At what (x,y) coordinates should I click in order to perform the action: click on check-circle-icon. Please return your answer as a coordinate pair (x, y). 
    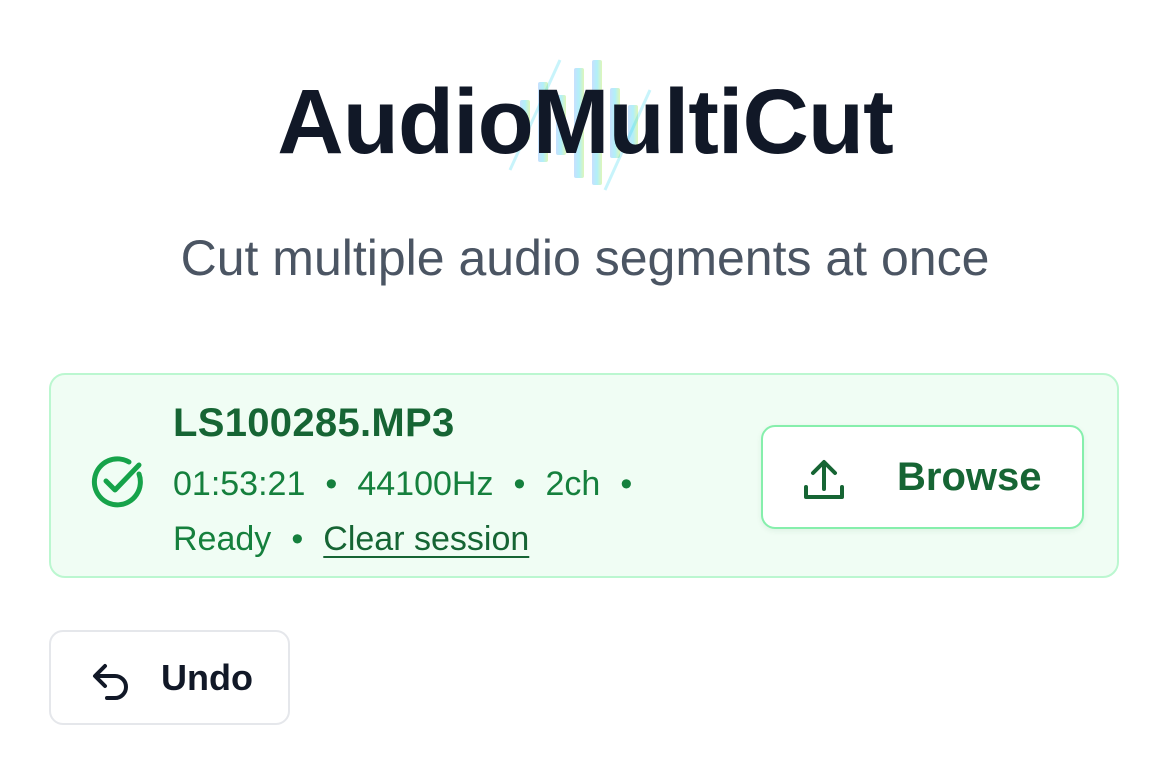
    Looking at the image, I should click on (117, 482).